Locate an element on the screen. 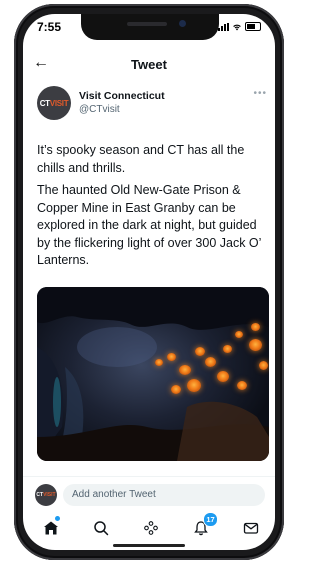  author-handle: @CTvisit is located at coordinates (99, 109).